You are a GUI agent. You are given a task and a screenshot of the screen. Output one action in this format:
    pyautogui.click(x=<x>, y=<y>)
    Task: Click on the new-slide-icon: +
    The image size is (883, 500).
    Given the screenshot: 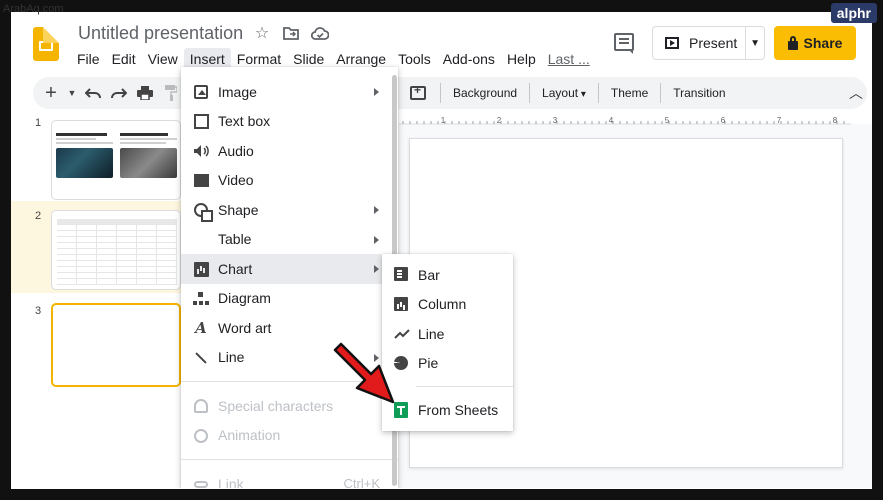 What is the action you would take?
    pyautogui.click(x=51, y=93)
    